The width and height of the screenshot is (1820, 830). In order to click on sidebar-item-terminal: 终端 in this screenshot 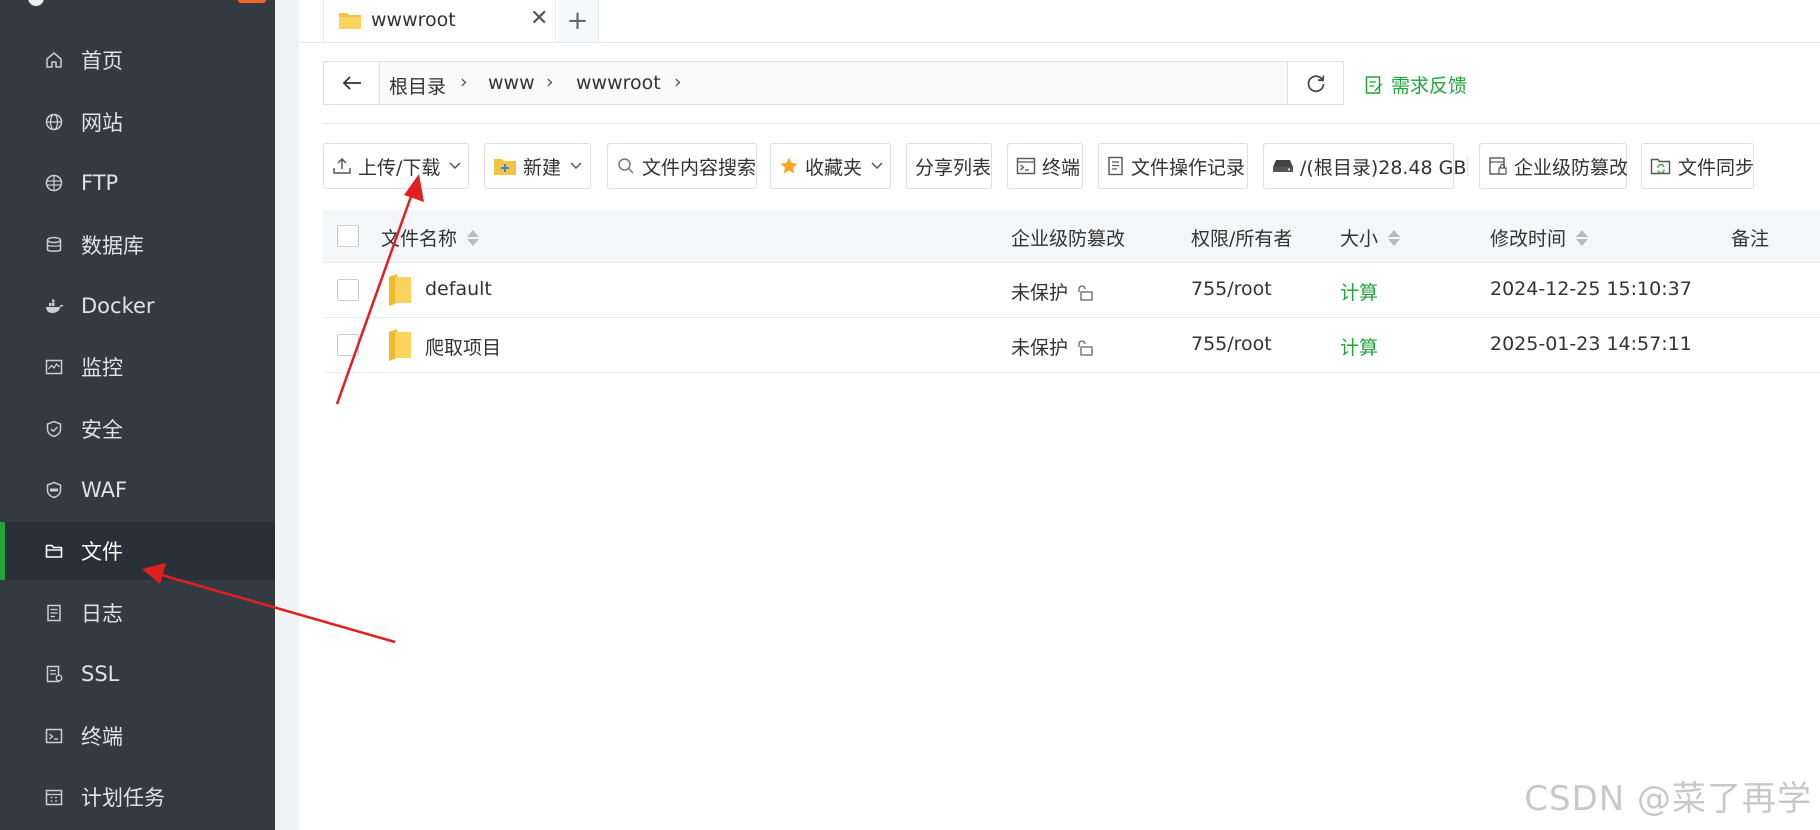, I will do `click(137, 736)`.